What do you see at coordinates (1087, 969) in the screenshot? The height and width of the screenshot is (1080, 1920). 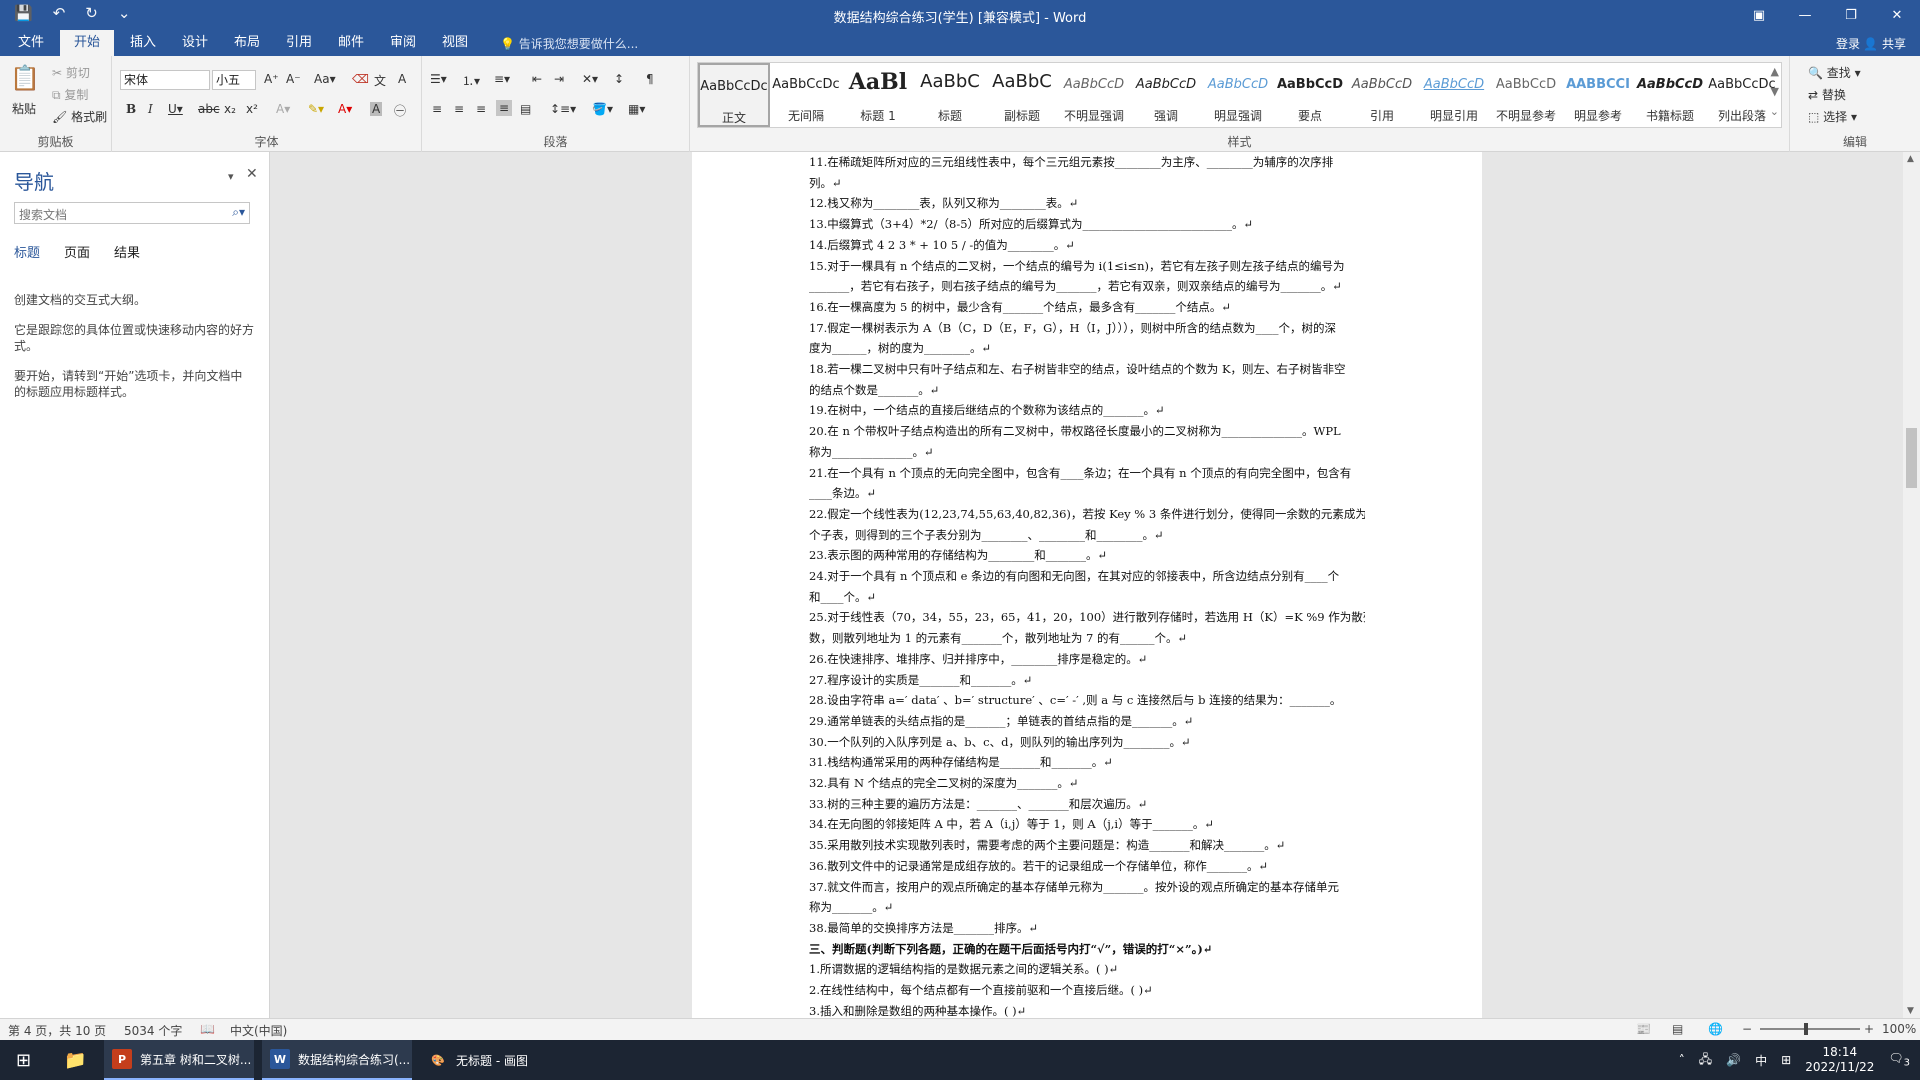 I see `document-line: 1.所谓数据的逻辑结构指的是数据元素之间的逻辑关系。( )↵` at bounding box center [1087, 969].